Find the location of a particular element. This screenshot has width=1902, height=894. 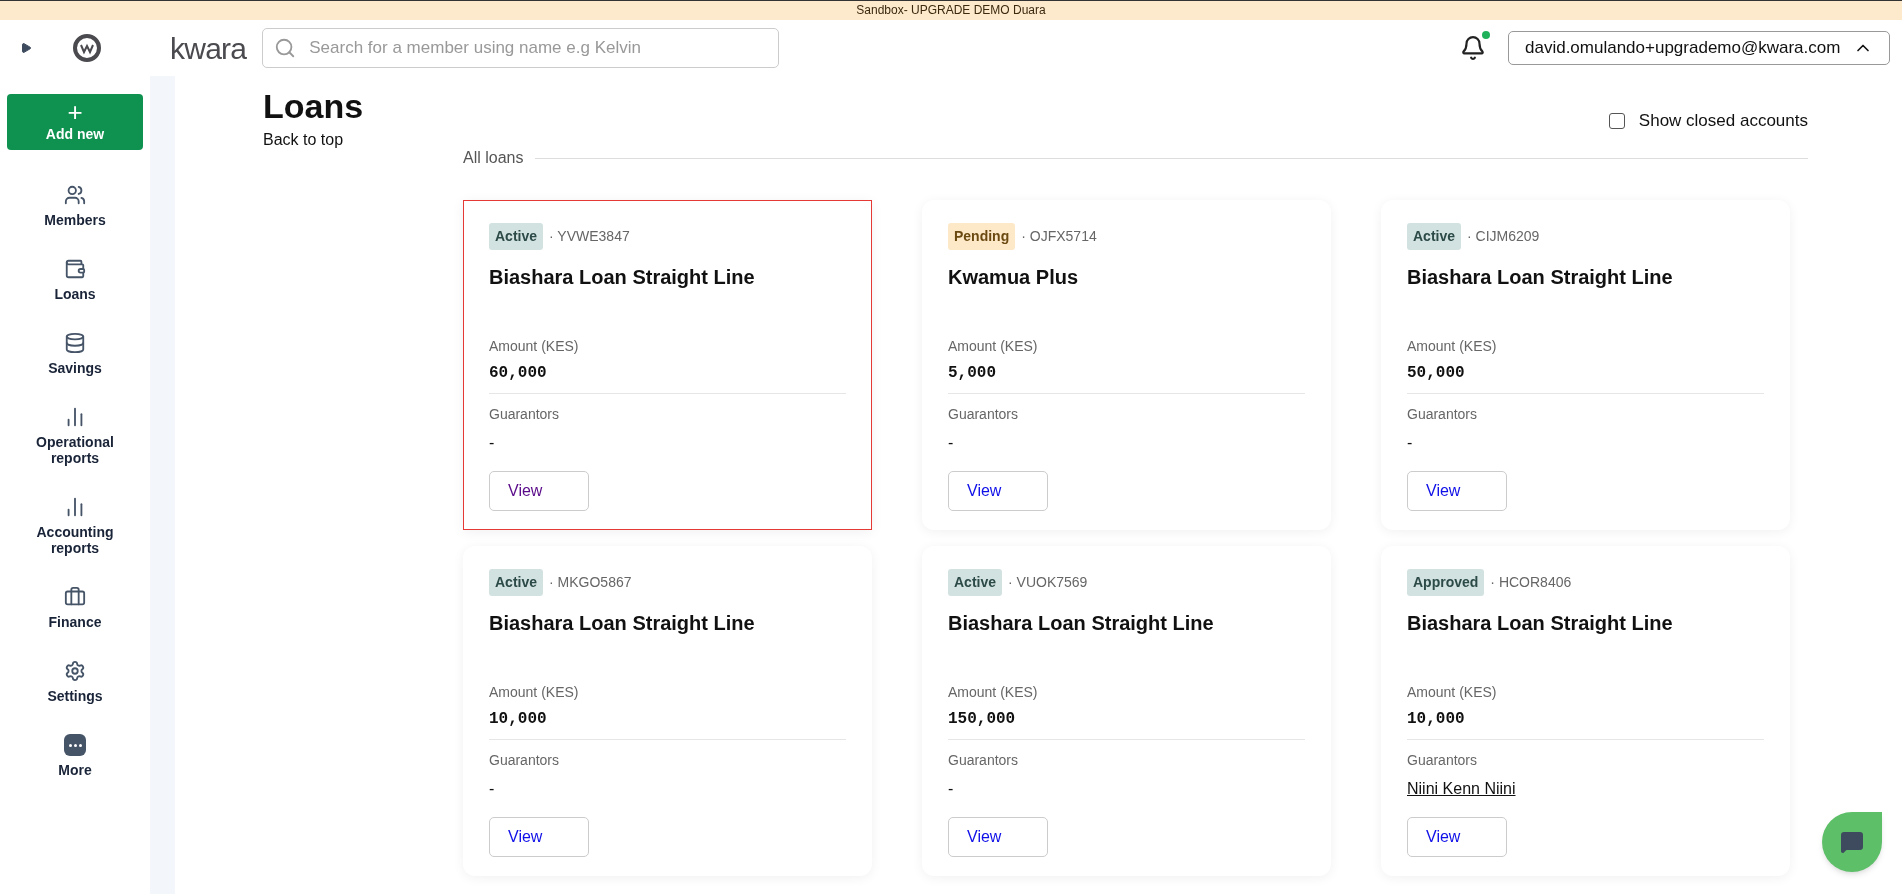

loan-card: Active · MKGO5867 Biashara Loan Straight Line Amount (KES) 10,000 Guarantors - View is located at coordinates (667, 711).